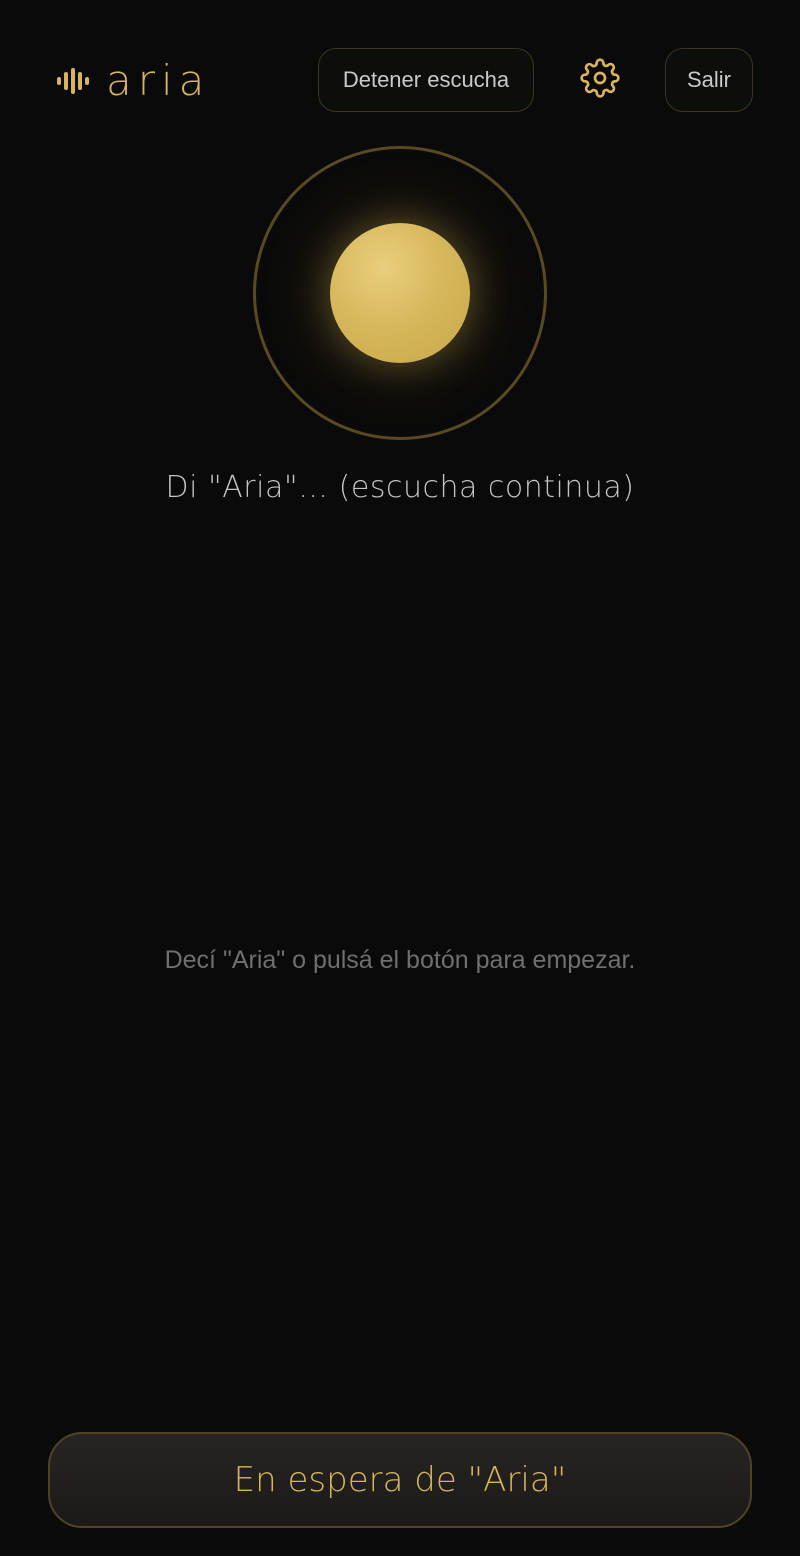  I want to click on brand: aria, so click(133, 81).